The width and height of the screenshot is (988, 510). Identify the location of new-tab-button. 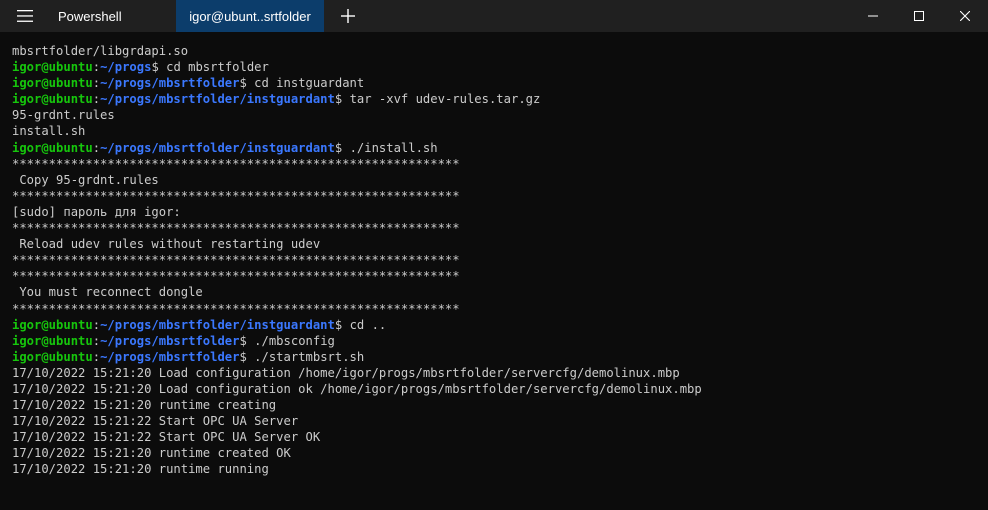
(348, 16).